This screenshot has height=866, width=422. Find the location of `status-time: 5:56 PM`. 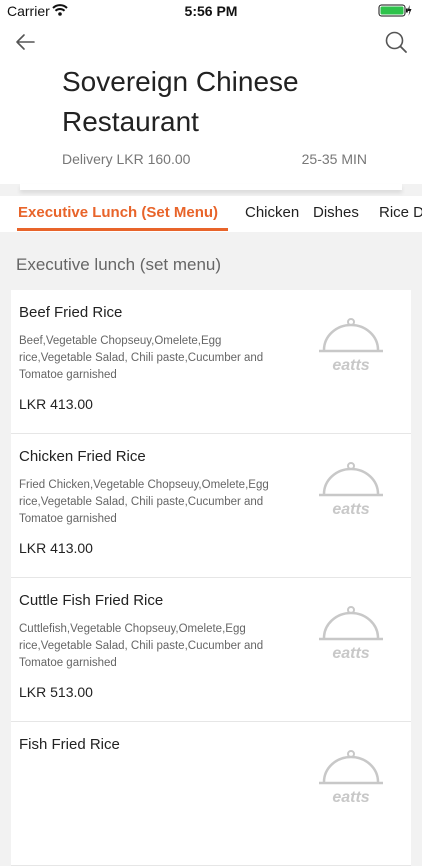

status-time: 5:56 PM is located at coordinates (211, 11).